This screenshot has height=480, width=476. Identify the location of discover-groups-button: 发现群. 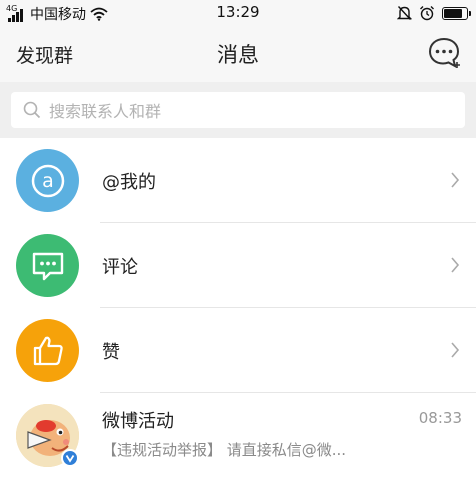
(44, 54).